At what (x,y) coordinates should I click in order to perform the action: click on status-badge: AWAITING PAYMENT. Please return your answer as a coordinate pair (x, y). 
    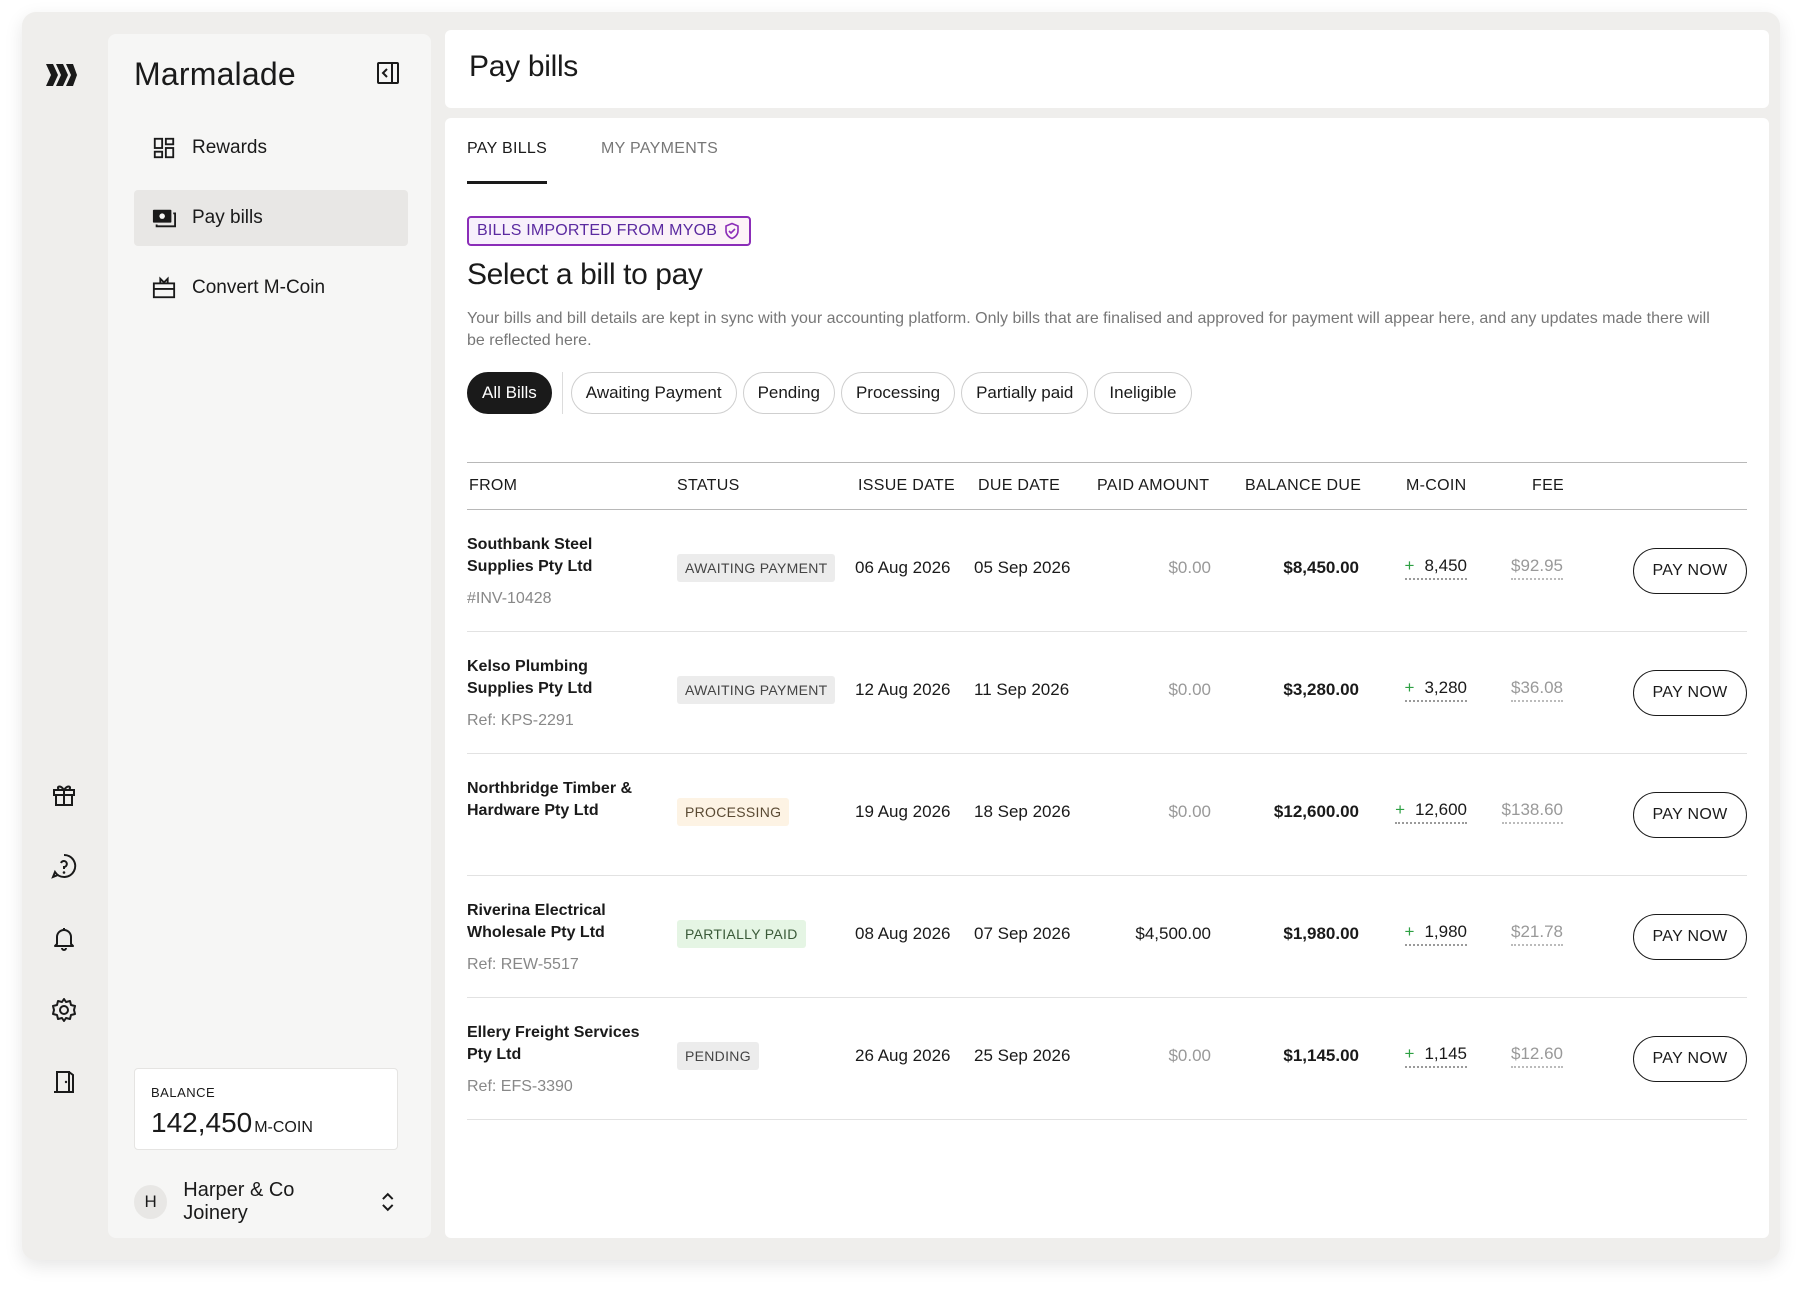
    Looking at the image, I should click on (756, 690).